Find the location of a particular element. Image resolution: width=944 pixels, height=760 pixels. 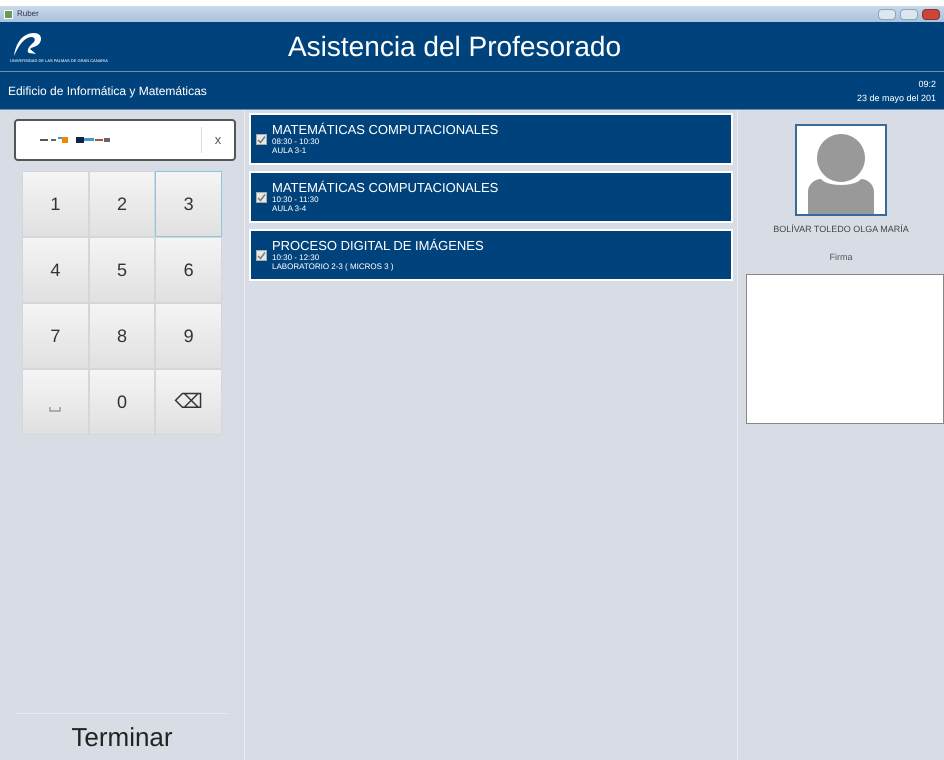

clock-time: 09:2 is located at coordinates (927, 84).